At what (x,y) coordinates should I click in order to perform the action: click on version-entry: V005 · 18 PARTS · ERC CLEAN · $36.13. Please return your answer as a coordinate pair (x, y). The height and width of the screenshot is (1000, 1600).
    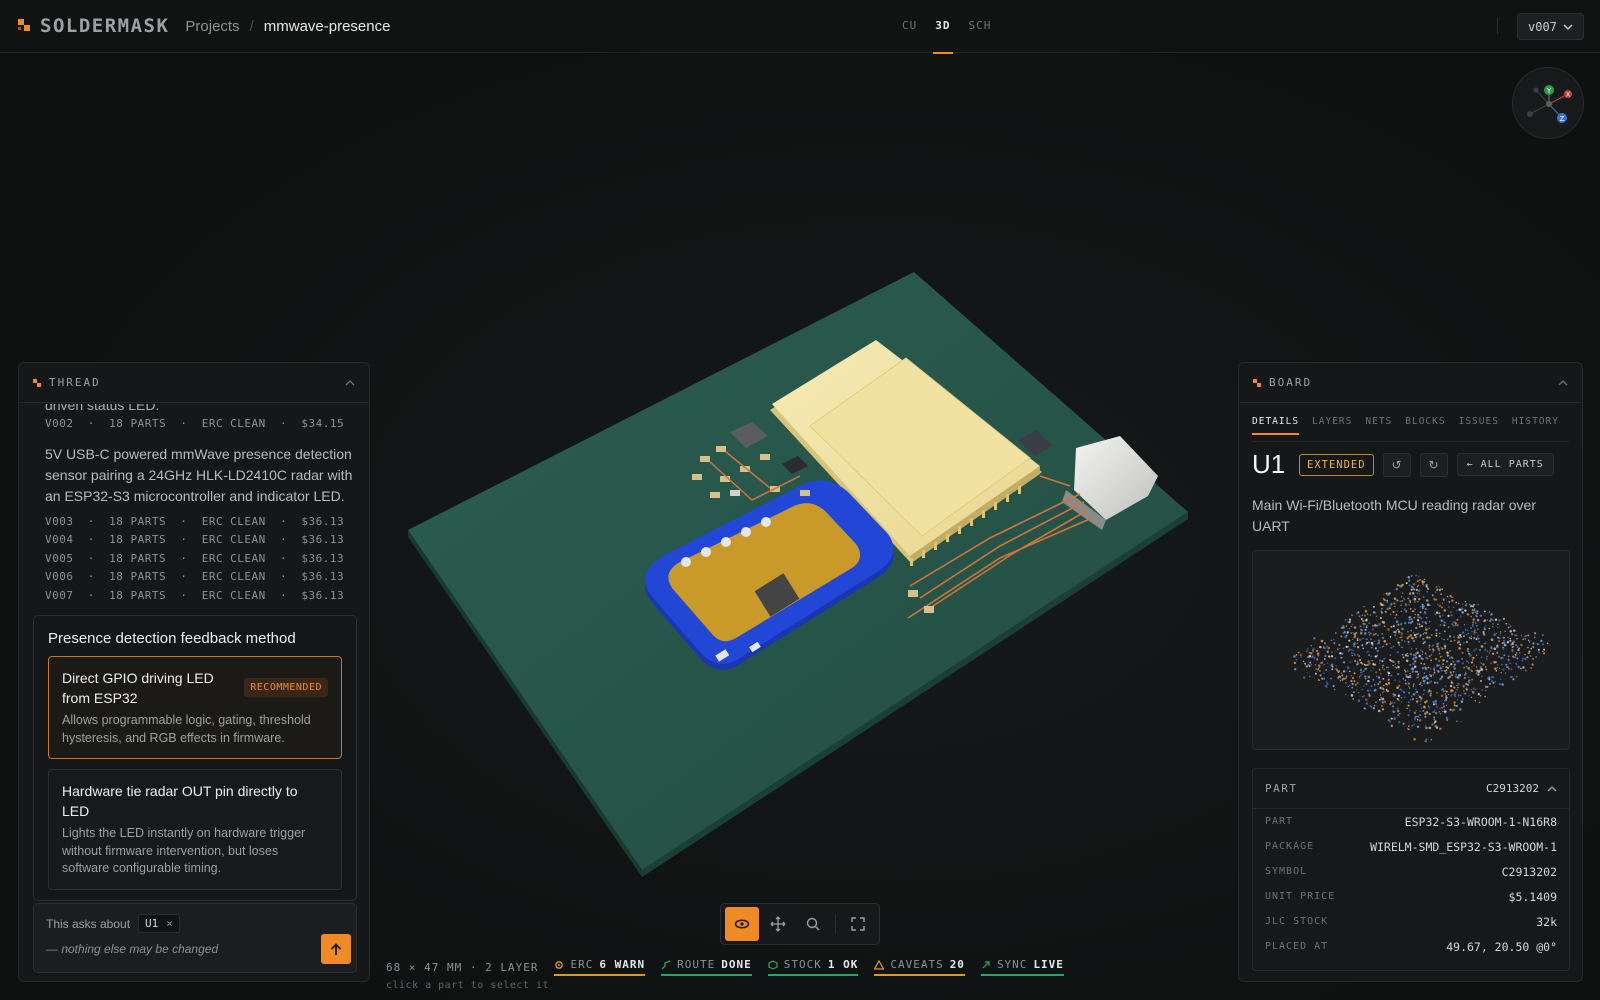
    Looking at the image, I should click on (195, 559).